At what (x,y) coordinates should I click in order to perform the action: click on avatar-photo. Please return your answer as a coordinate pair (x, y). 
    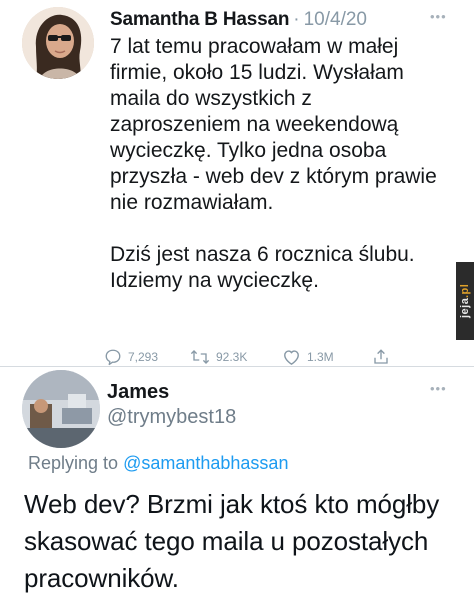
    Looking at the image, I should click on (58, 43).